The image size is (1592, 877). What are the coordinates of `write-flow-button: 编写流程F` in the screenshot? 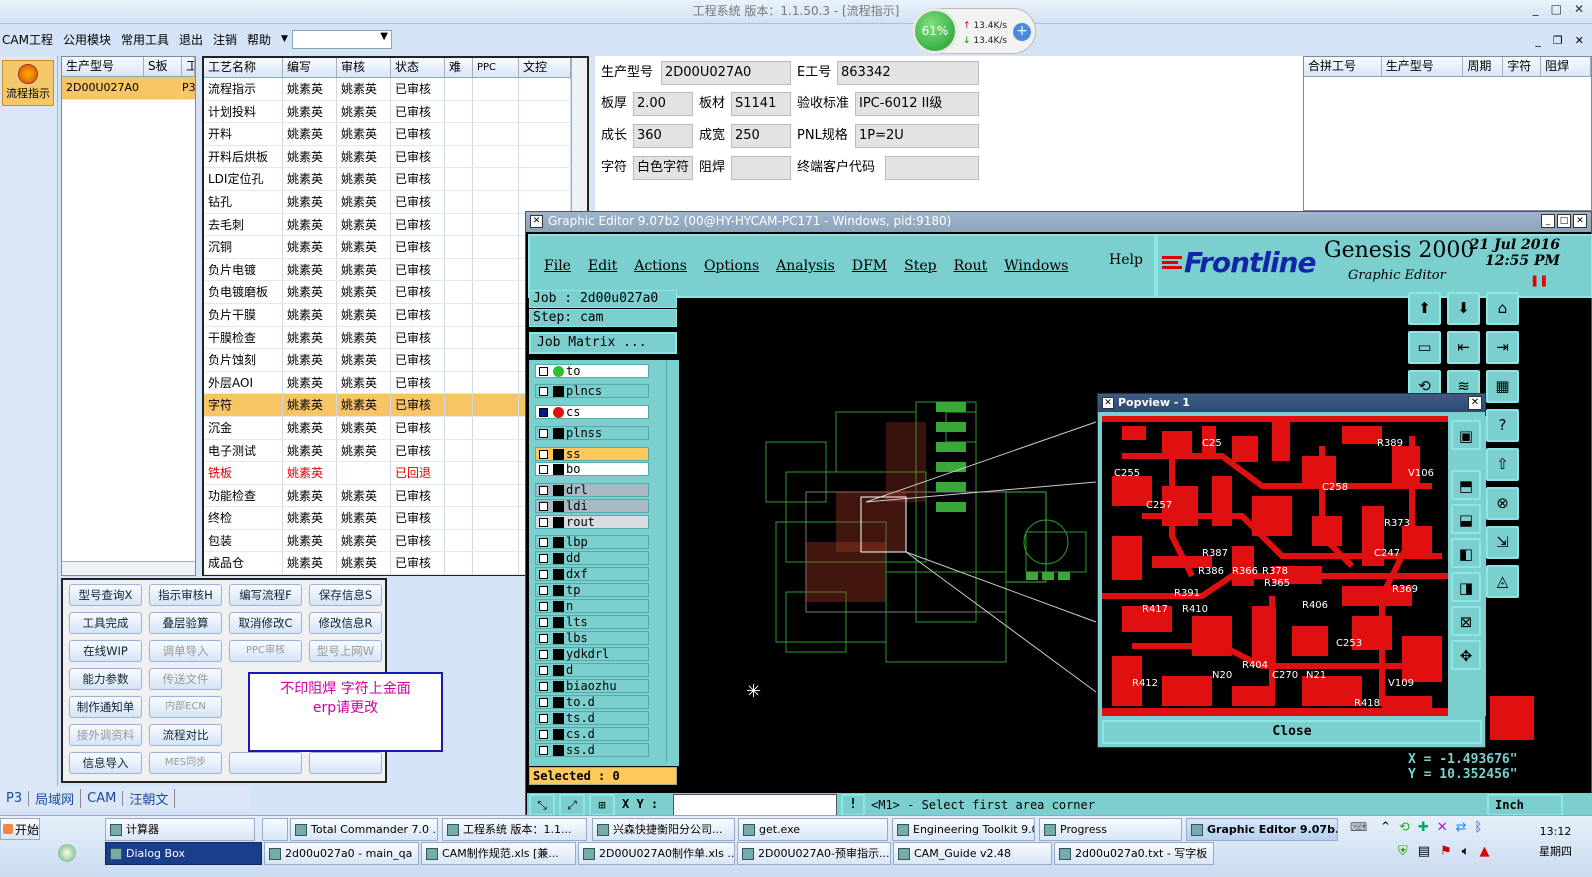 It's located at (265, 595).